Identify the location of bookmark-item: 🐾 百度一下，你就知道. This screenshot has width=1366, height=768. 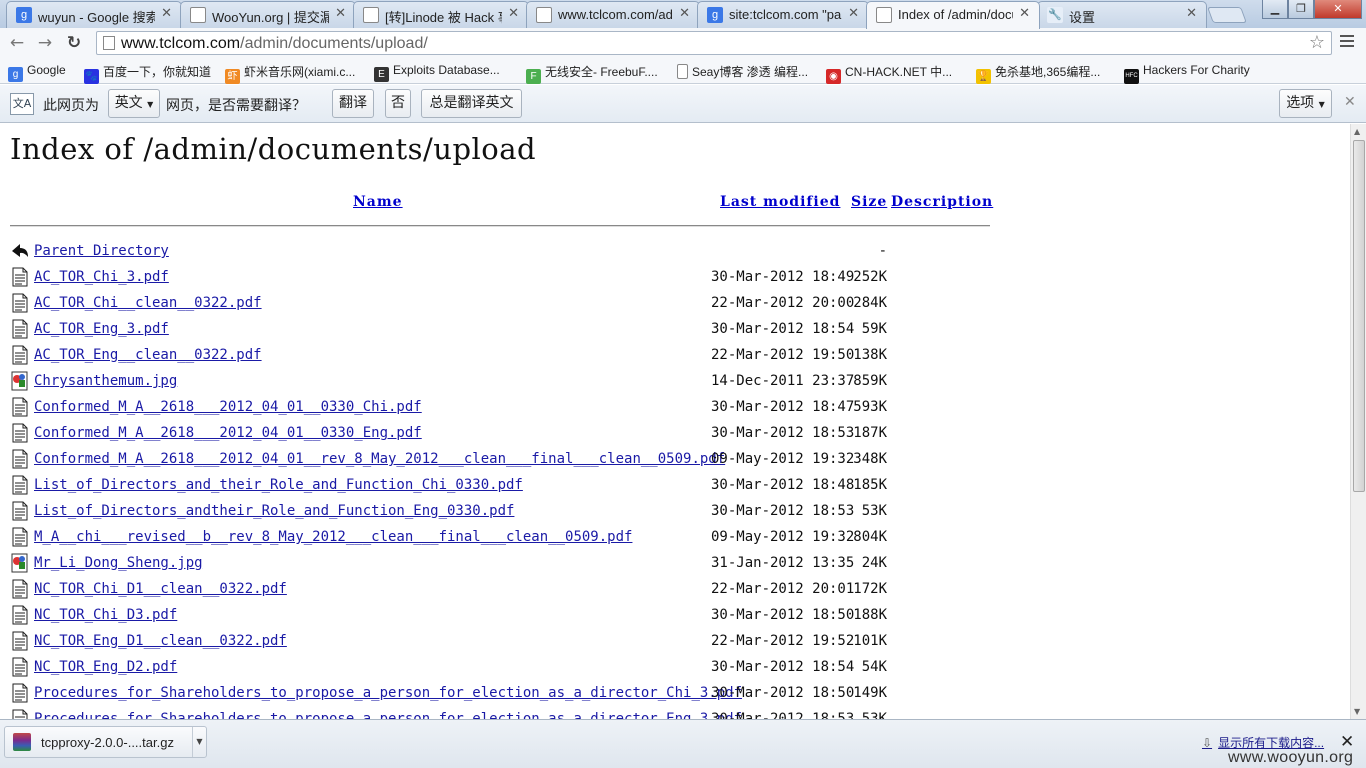
(147, 73).